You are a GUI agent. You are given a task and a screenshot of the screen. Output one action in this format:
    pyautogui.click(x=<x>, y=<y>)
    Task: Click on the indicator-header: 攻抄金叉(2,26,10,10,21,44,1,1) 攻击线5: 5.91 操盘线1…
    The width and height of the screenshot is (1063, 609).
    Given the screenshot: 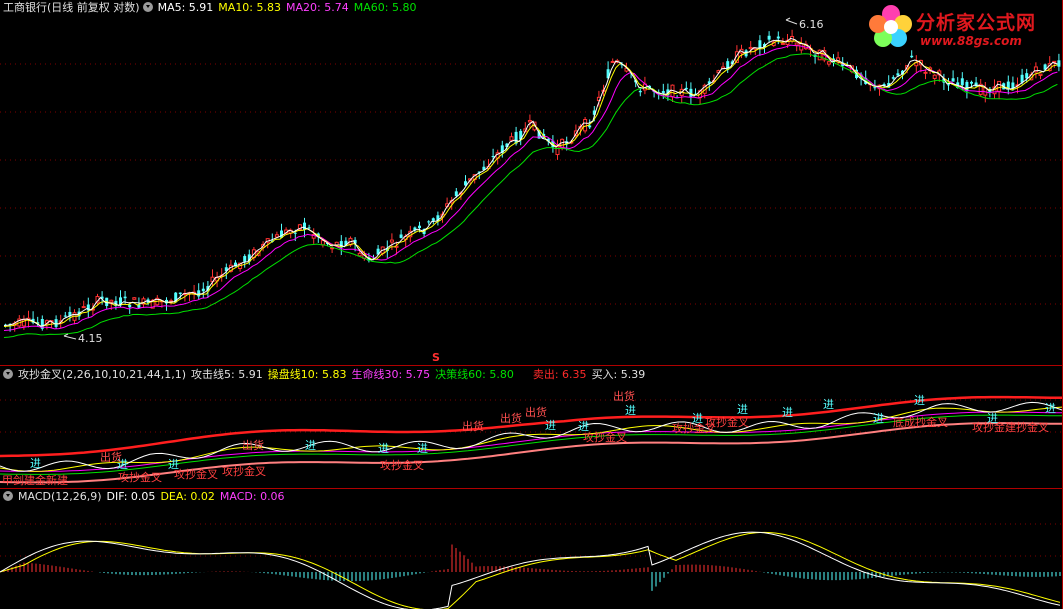 What is the action you would take?
    pyautogui.click(x=326, y=375)
    